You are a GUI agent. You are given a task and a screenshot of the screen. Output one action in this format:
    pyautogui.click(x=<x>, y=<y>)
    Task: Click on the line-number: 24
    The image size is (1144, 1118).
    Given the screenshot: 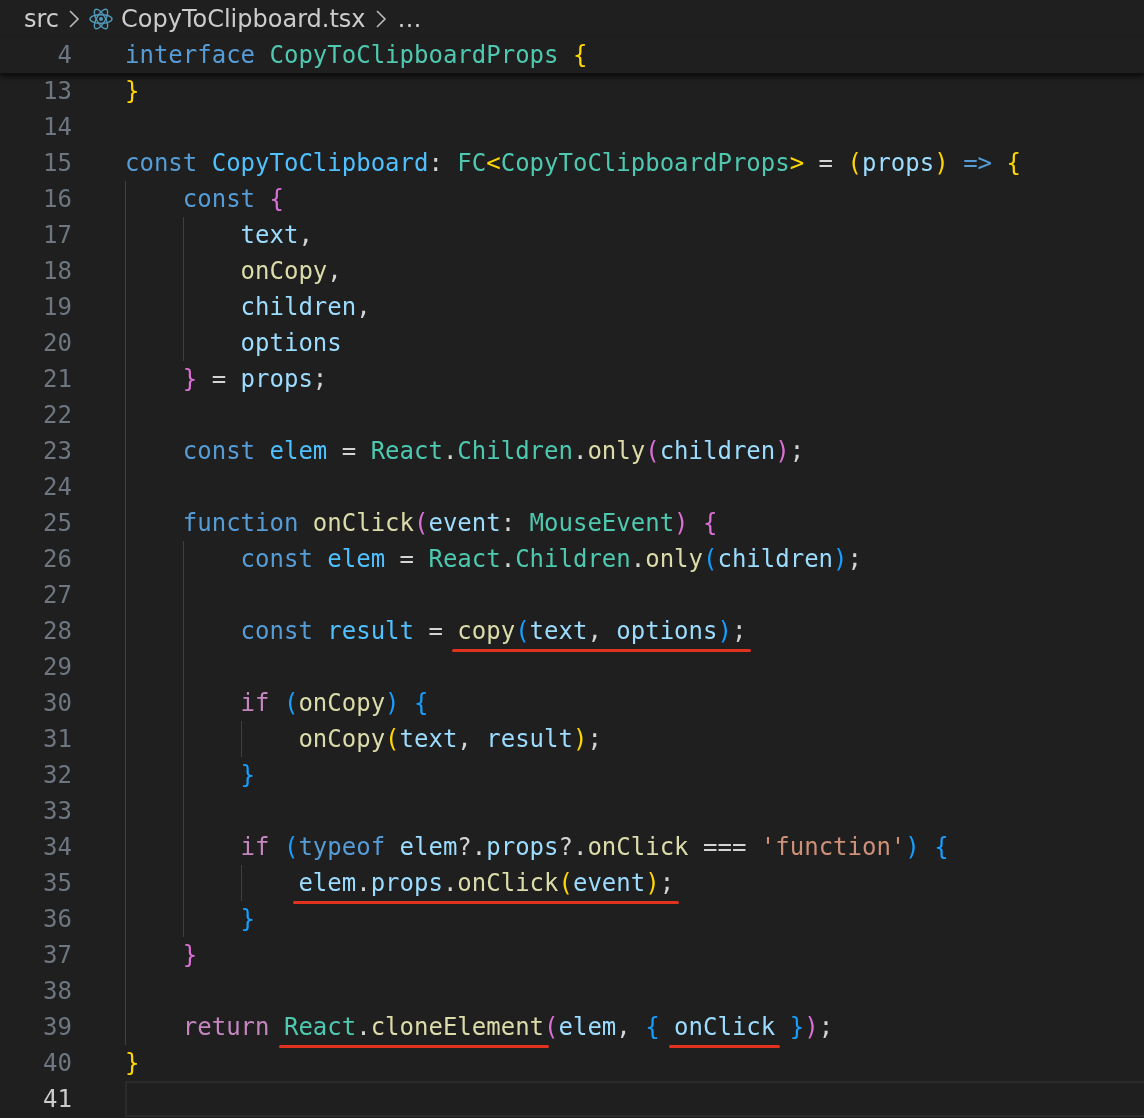 What is the action you would take?
    pyautogui.click(x=57, y=487)
    